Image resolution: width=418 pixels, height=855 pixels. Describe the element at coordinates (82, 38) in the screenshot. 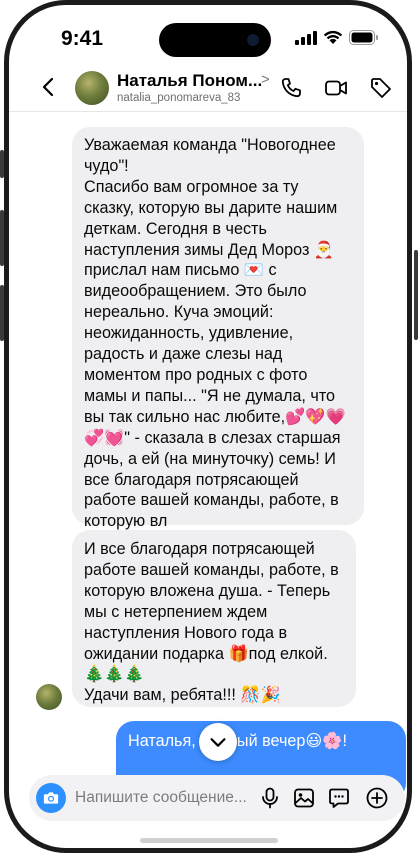

I see `status-time: 9:41` at that location.